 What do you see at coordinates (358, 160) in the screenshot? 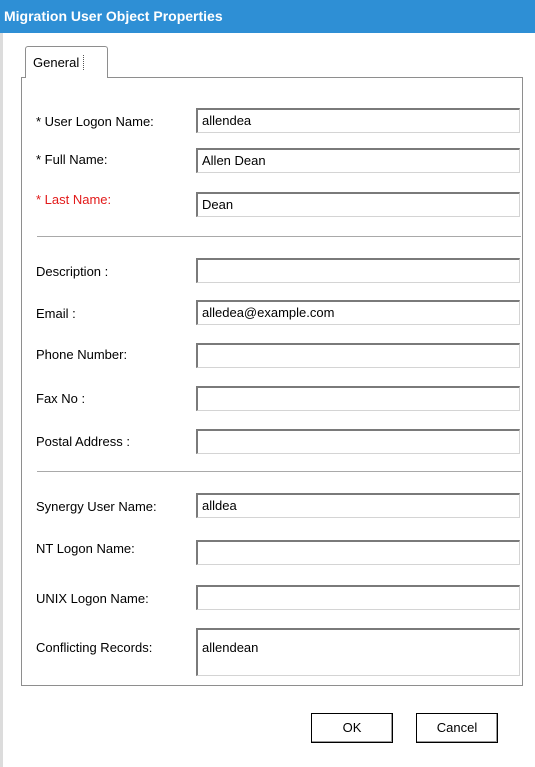
I see `full-name-field: Allen Dean` at bounding box center [358, 160].